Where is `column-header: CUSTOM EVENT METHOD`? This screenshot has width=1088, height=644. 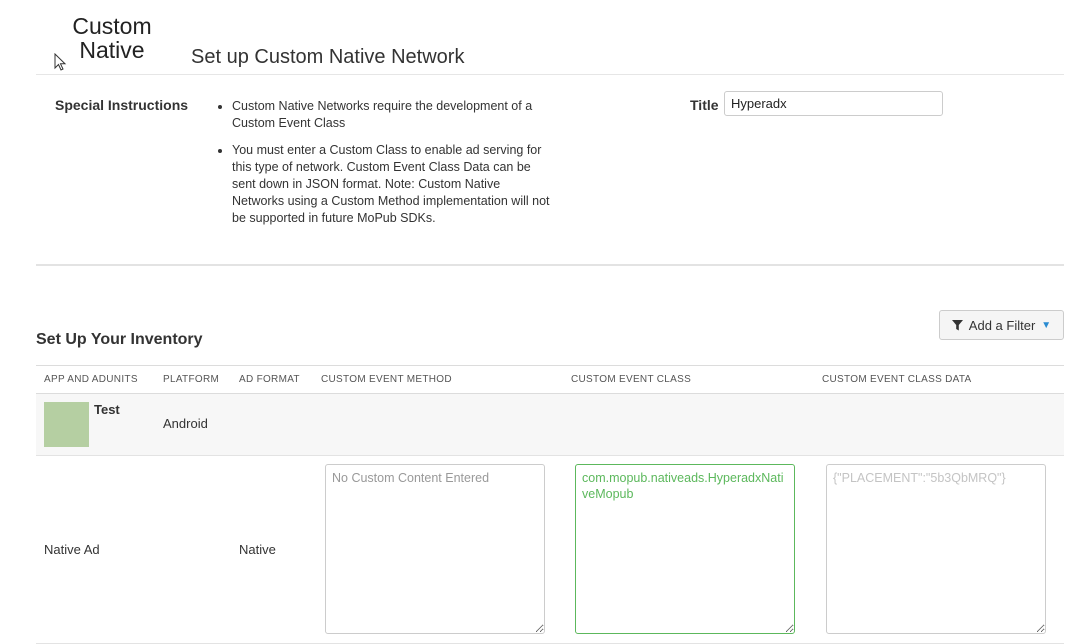
column-header: CUSTOM EVENT METHOD is located at coordinates (386, 379).